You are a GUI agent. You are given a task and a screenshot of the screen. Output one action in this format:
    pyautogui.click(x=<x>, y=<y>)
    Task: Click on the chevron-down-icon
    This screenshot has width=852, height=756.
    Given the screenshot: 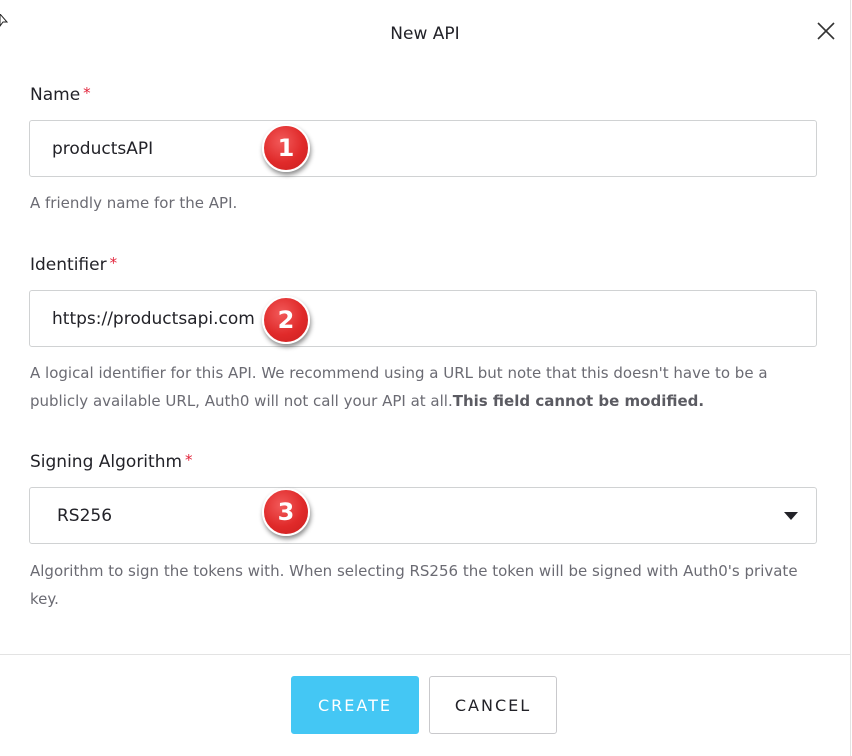 What is the action you would take?
    pyautogui.click(x=791, y=516)
    